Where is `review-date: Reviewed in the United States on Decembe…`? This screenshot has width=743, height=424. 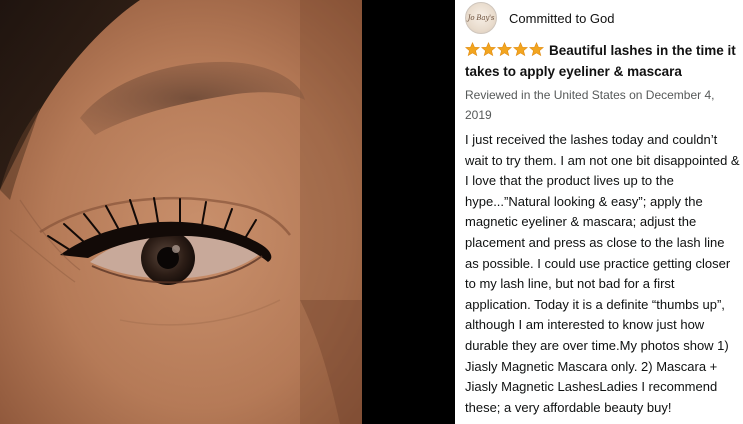
review-date: Reviewed in the United States on Decembe… is located at coordinates (590, 105).